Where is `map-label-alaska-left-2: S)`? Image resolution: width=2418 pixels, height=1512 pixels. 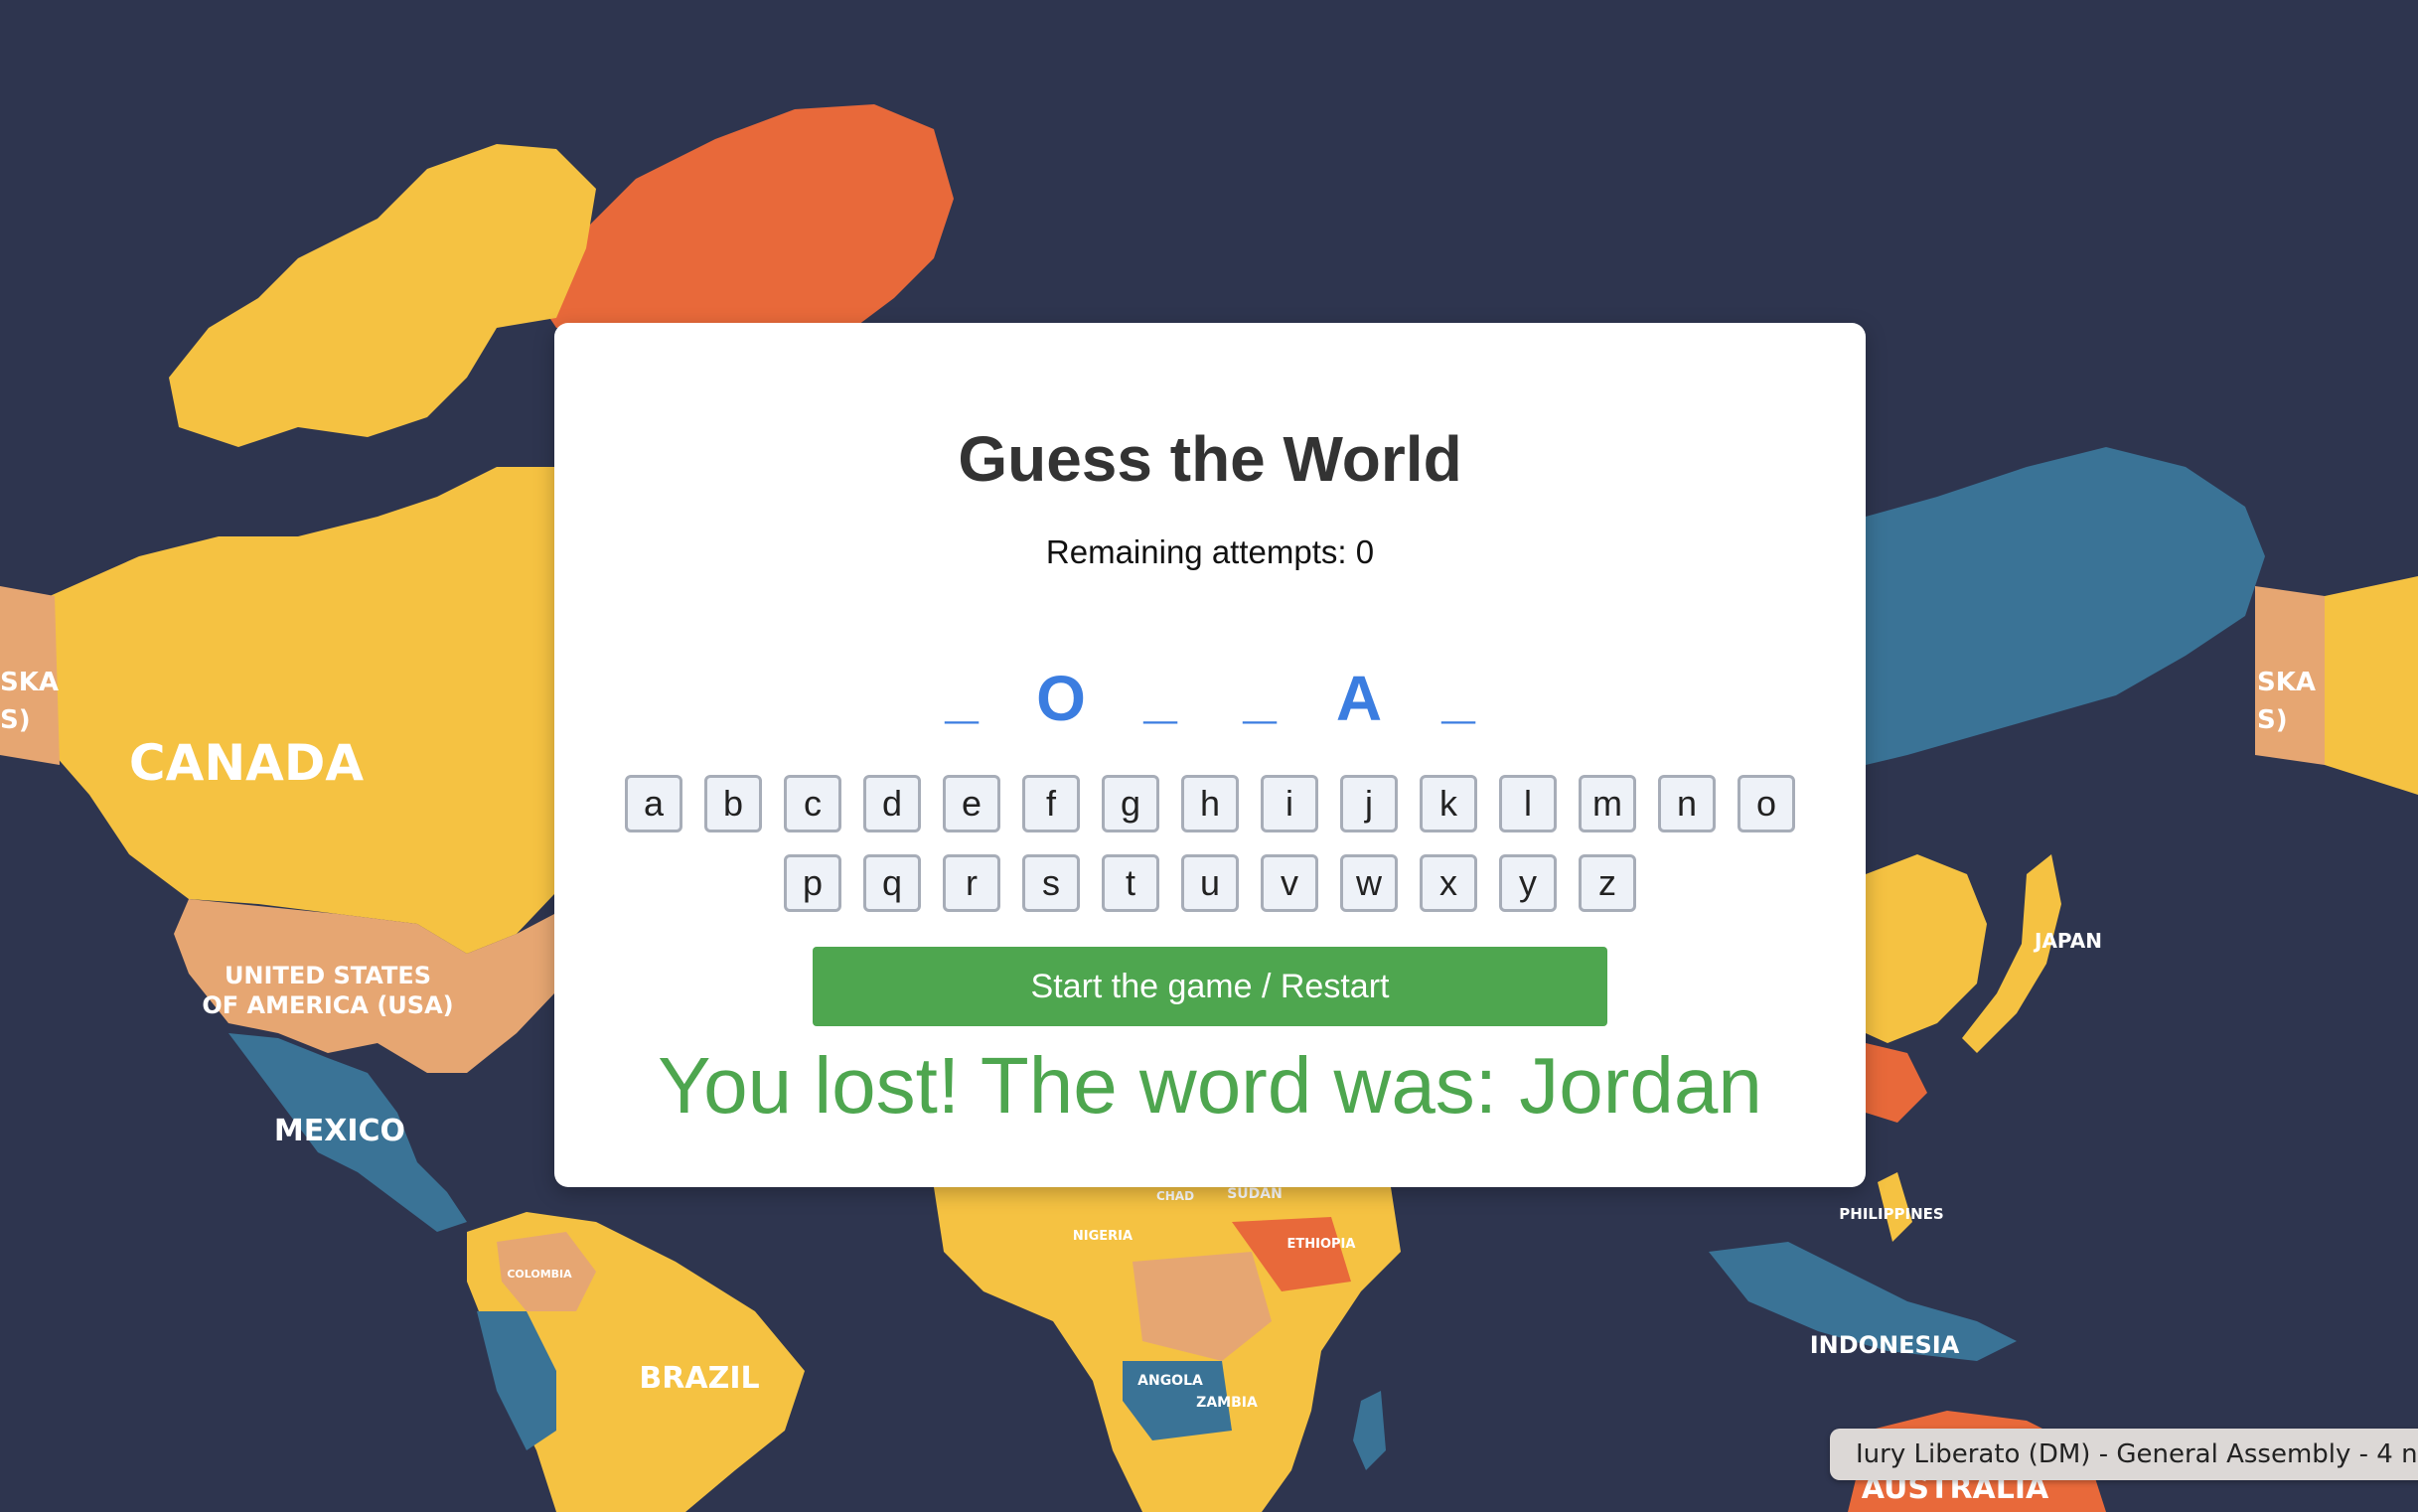
map-label-alaska-left-2: S) is located at coordinates (15, 720).